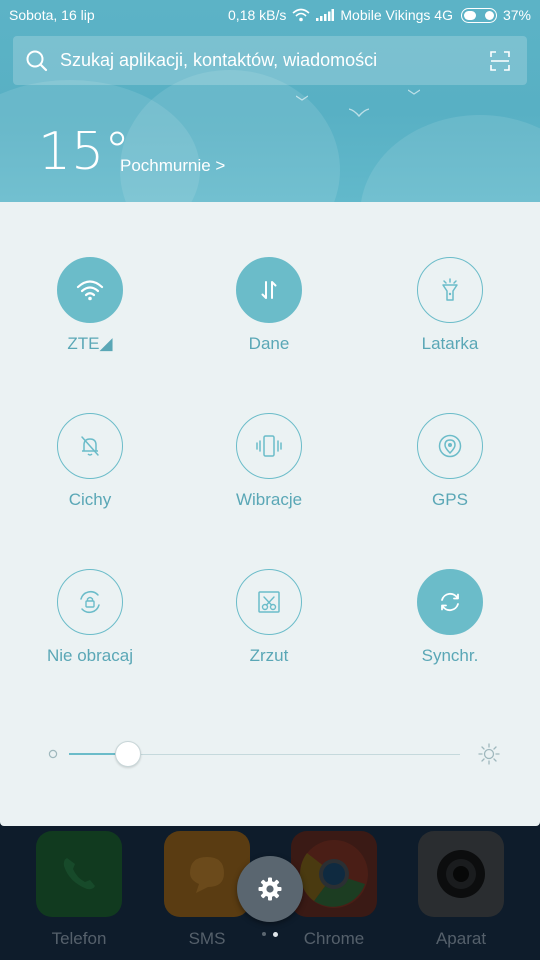 The image size is (540, 960). What do you see at coordinates (325, 15) in the screenshot?
I see `signal-icon` at bounding box center [325, 15].